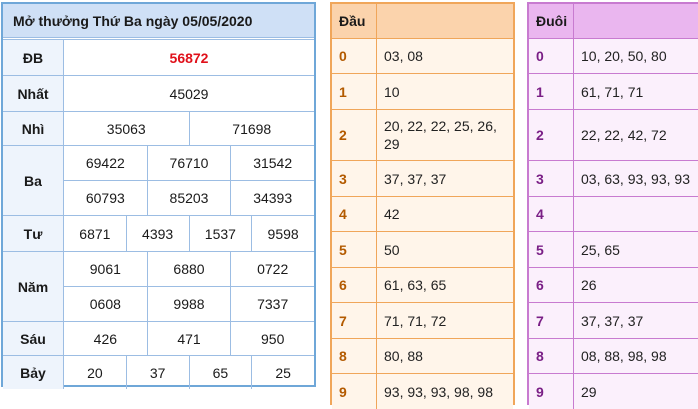 The height and width of the screenshot is (409, 698). What do you see at coordinates (551, 214) in the screenshot?
I see `duoi-digit: 4` at bounding box center [551, 214].